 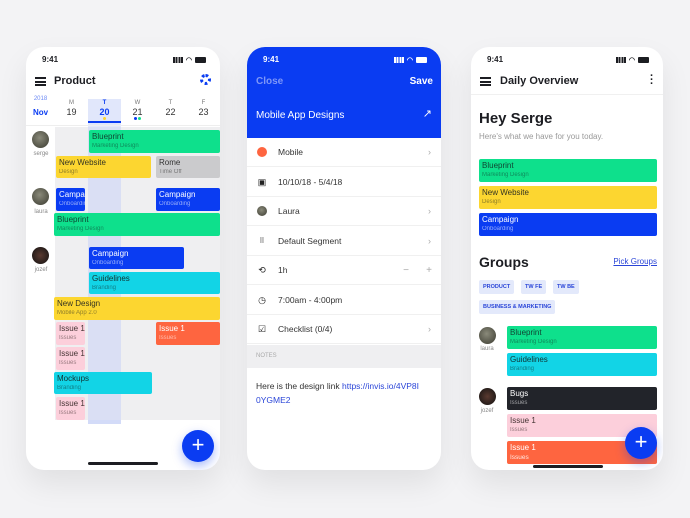 What do you see at coordinates (200, 60) in the screenshot?
I see `battery-icon` at bounding box center [200, 60].